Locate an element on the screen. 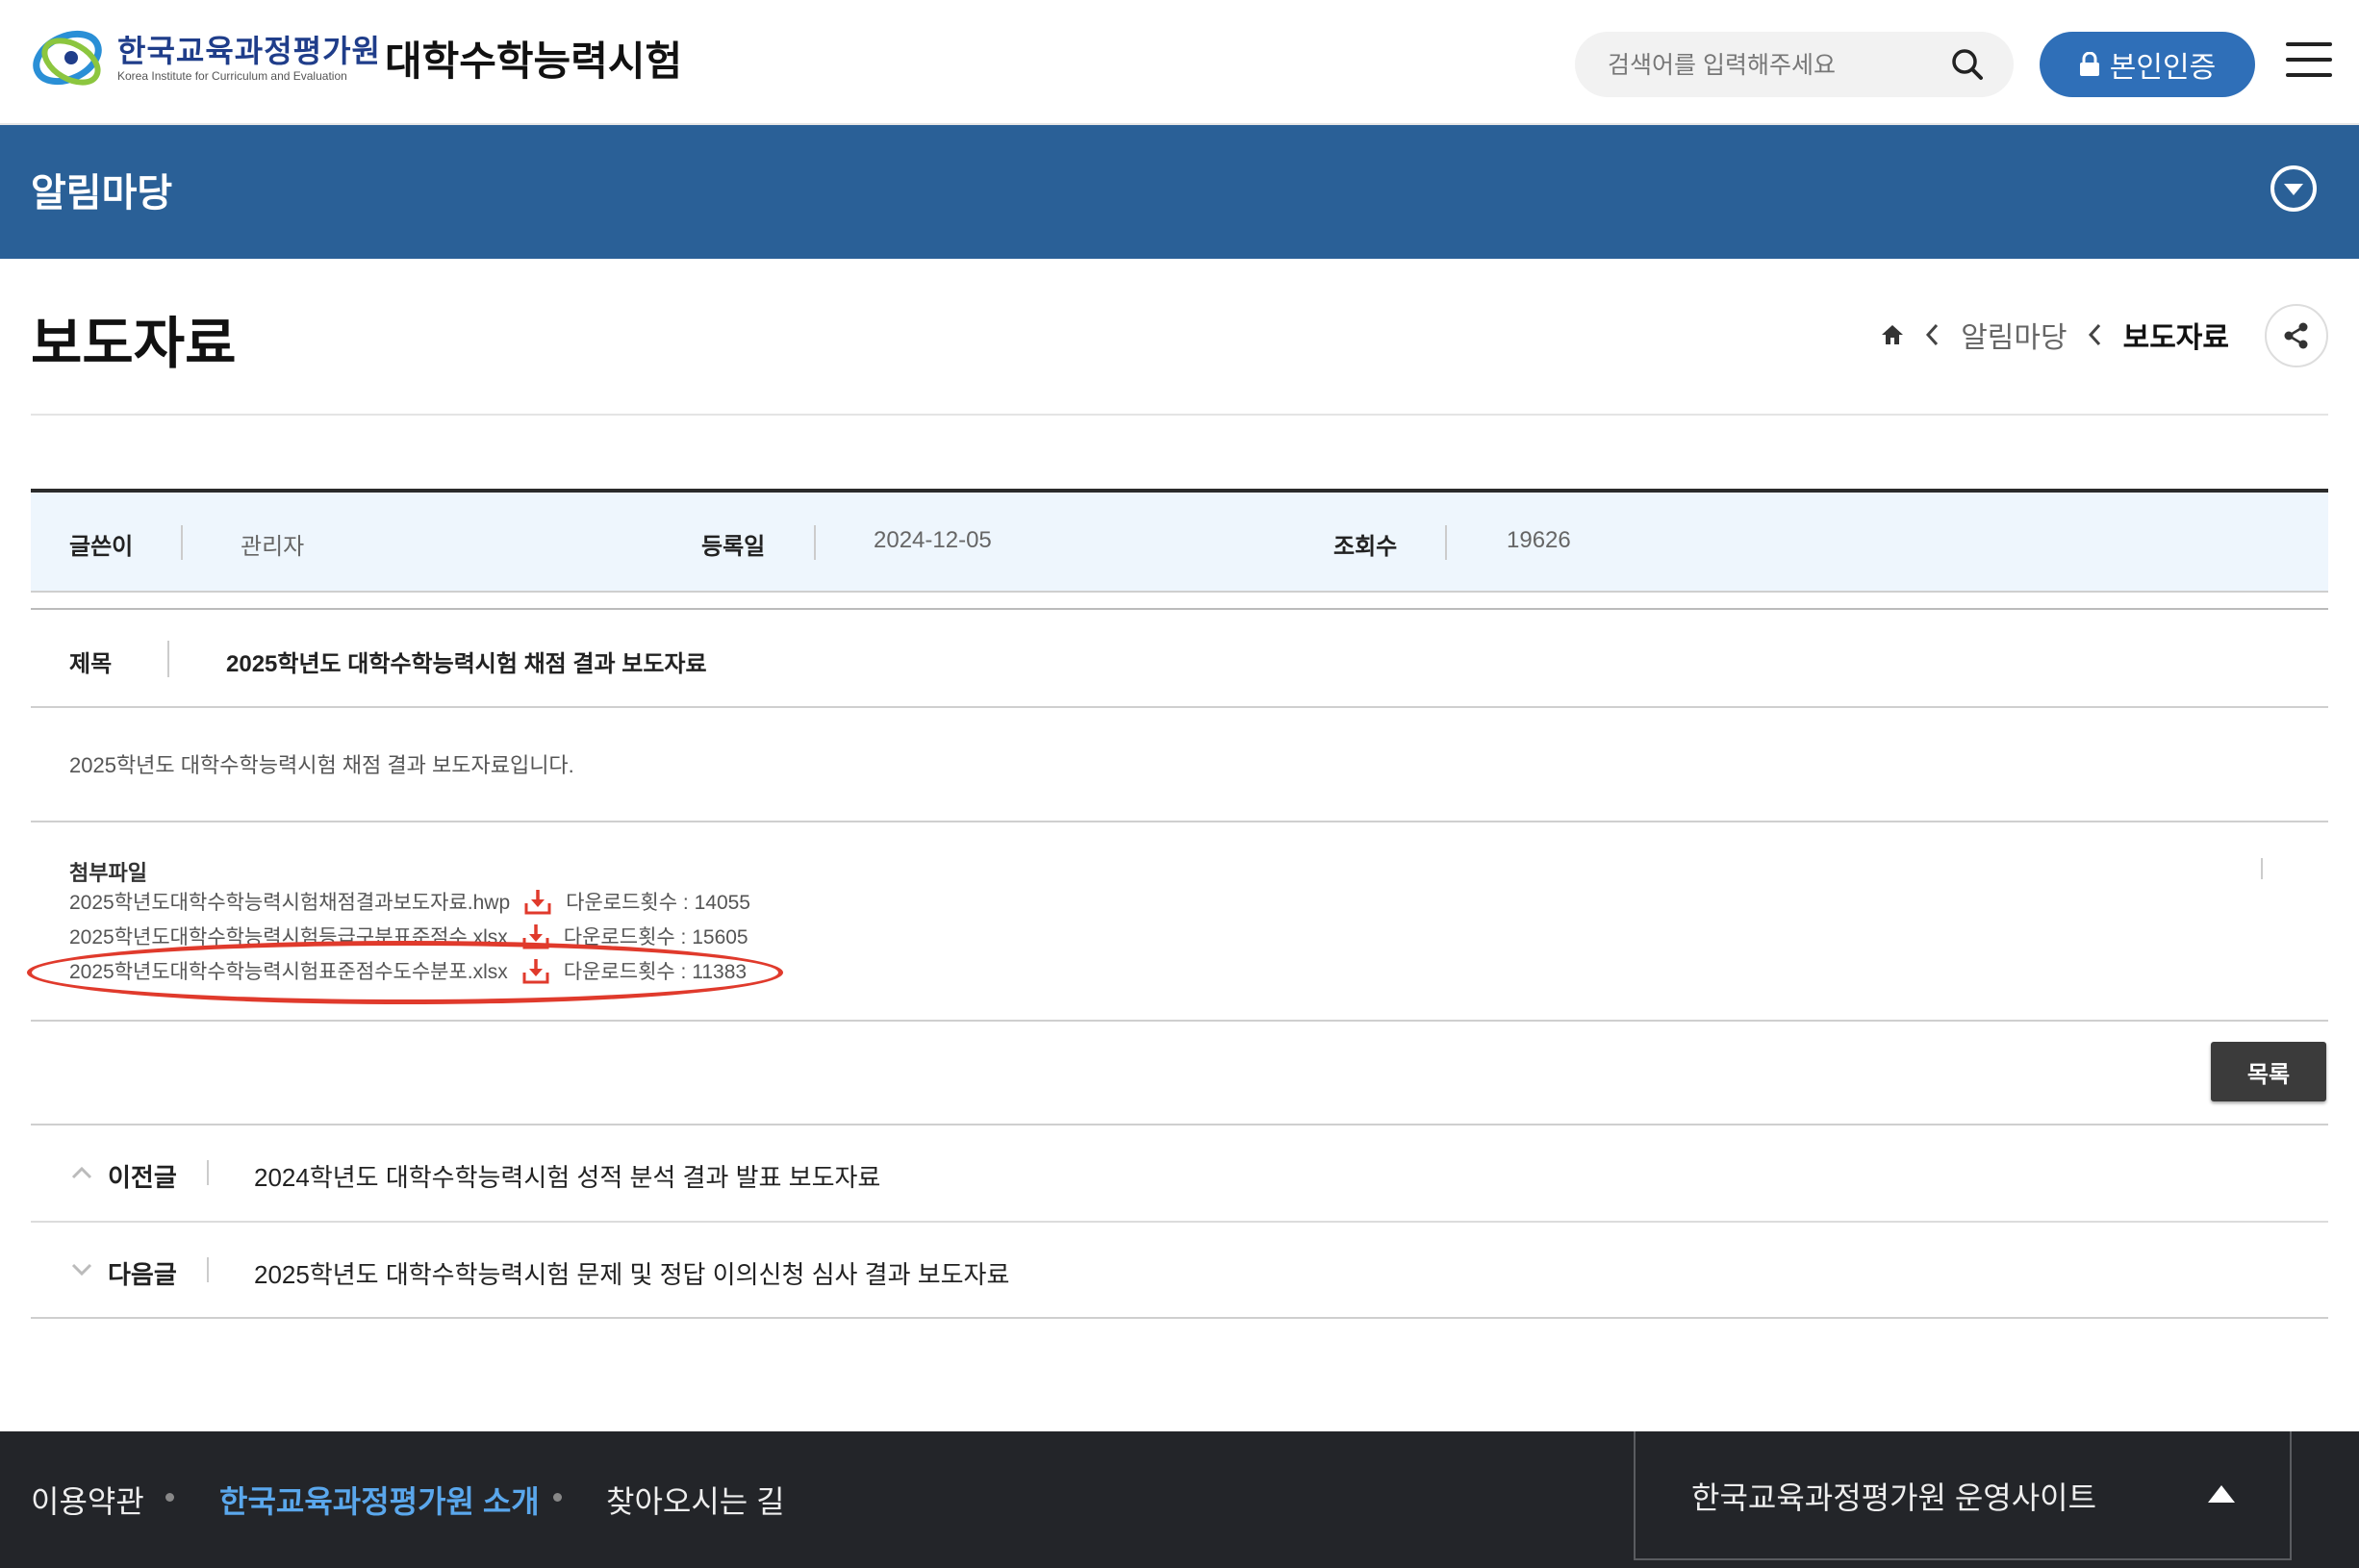 The height and width of the screenshot is (1568, 2359). attachment-filename: 2025학년도대학수학능력시험채점결과보도자료.hwp is located at coordinates (289, 901).